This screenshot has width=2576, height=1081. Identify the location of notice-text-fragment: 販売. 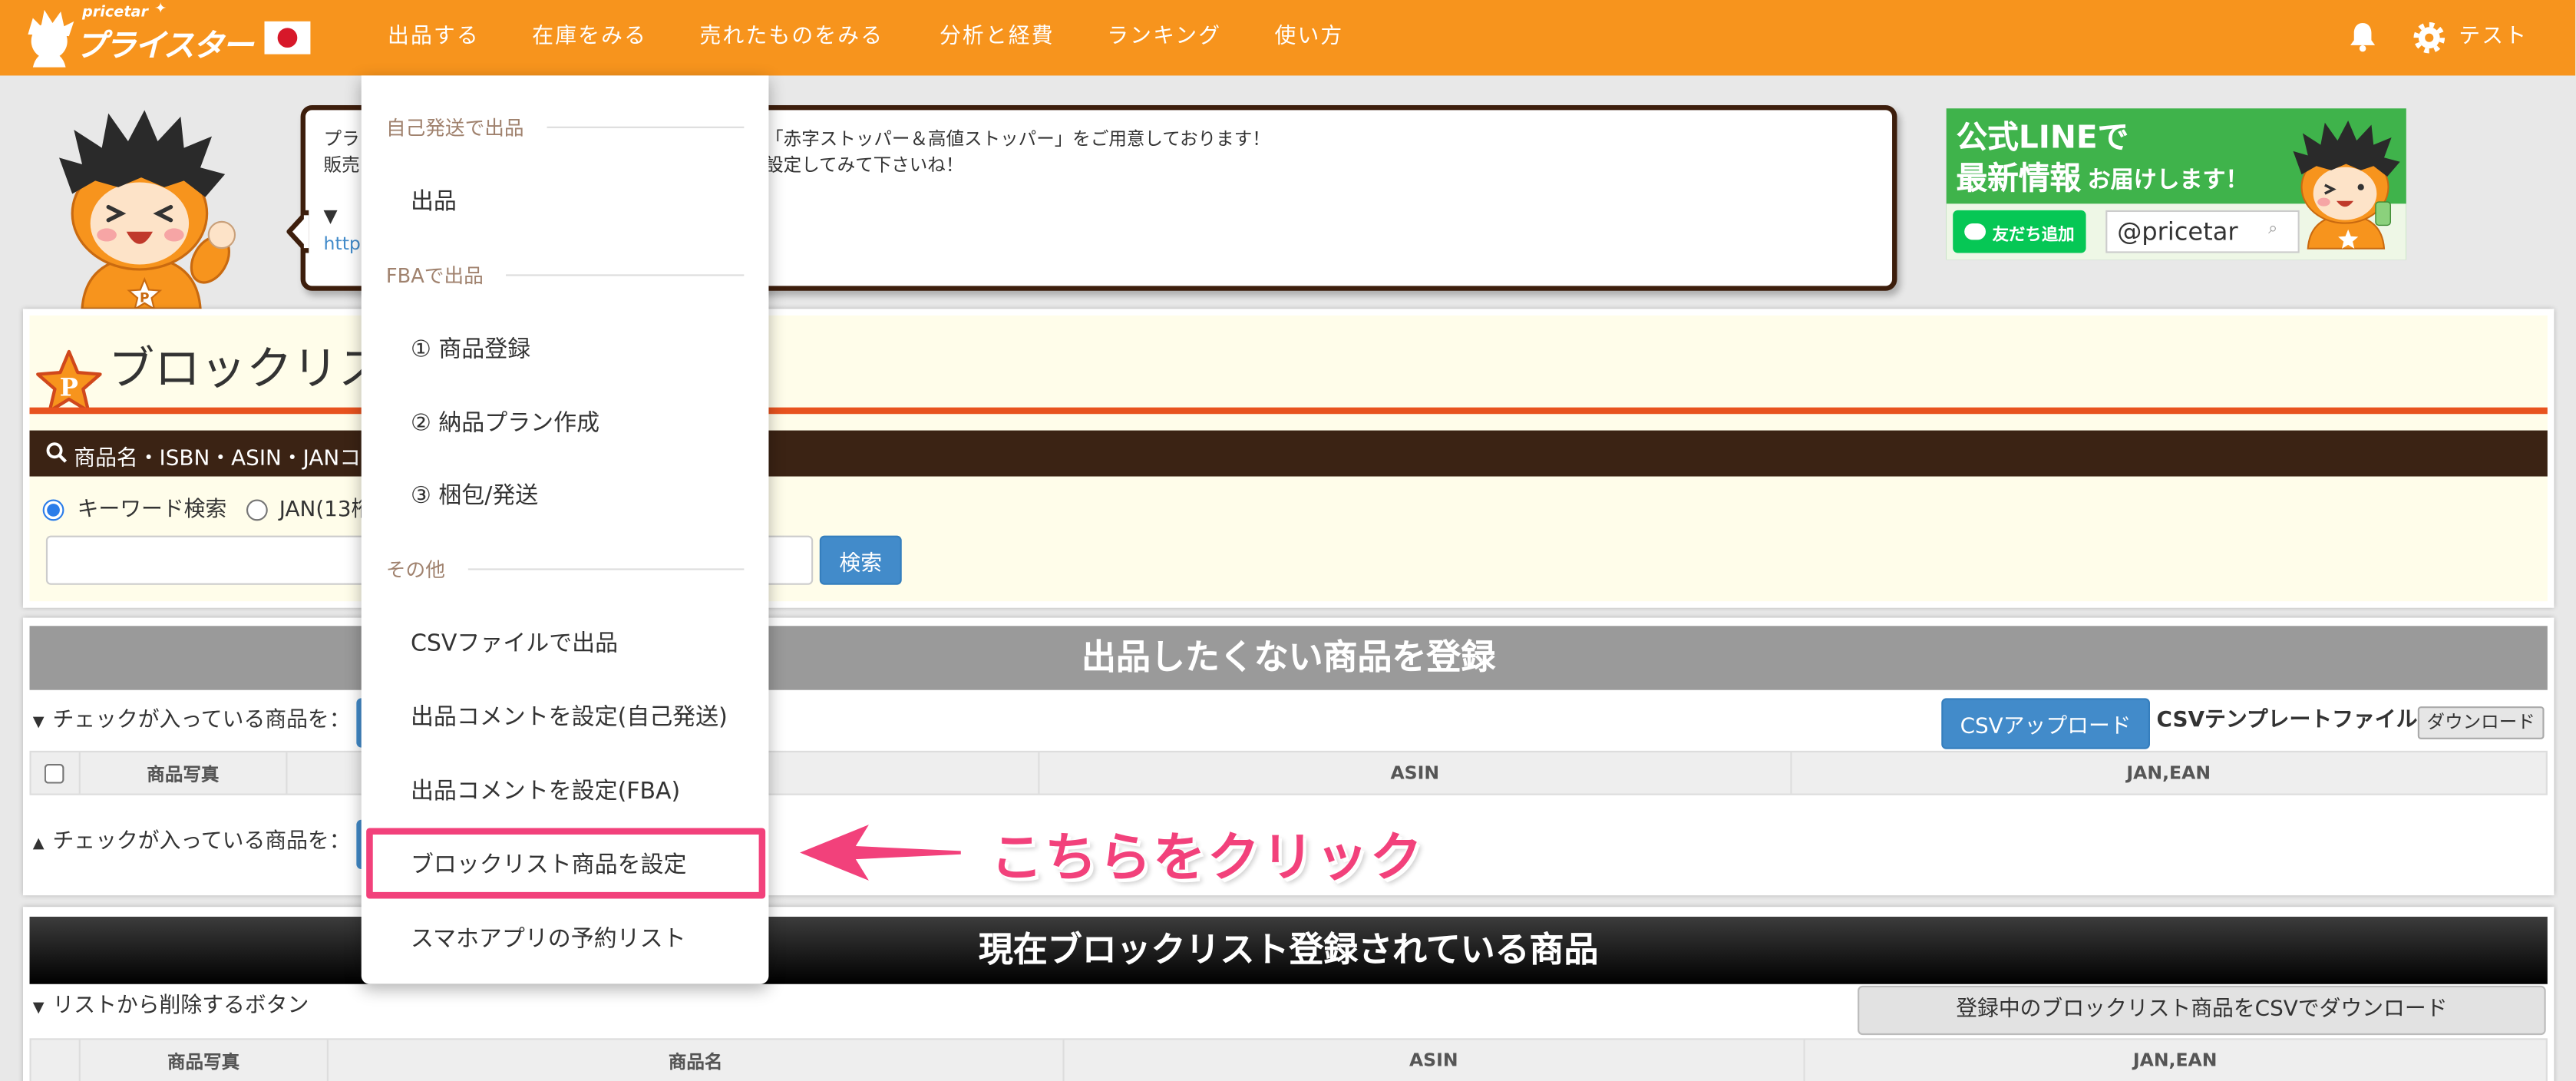
(341, 165).